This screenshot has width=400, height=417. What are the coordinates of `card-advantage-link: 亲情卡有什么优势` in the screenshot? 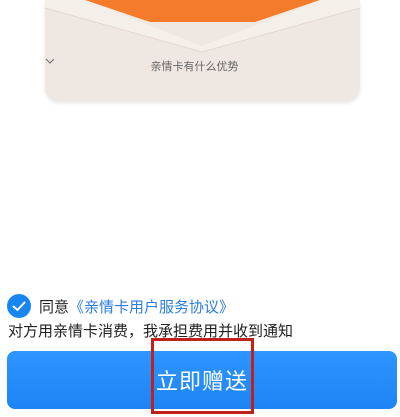 It's located at (202, 66).